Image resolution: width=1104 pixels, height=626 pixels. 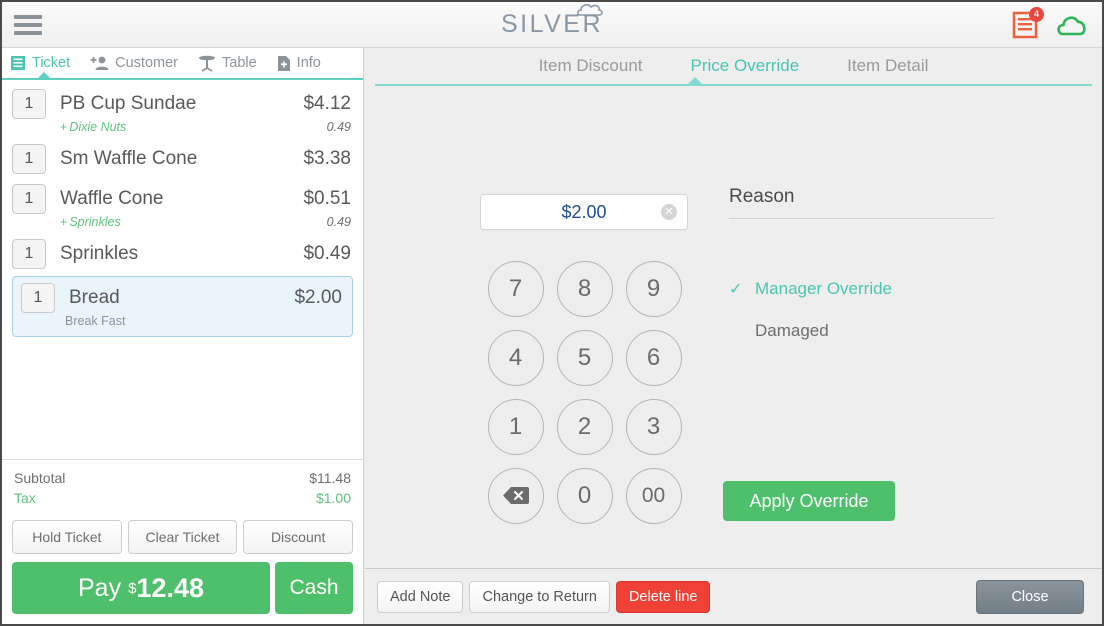 I want to click on key-face: 7, so click(x=515, y=288).